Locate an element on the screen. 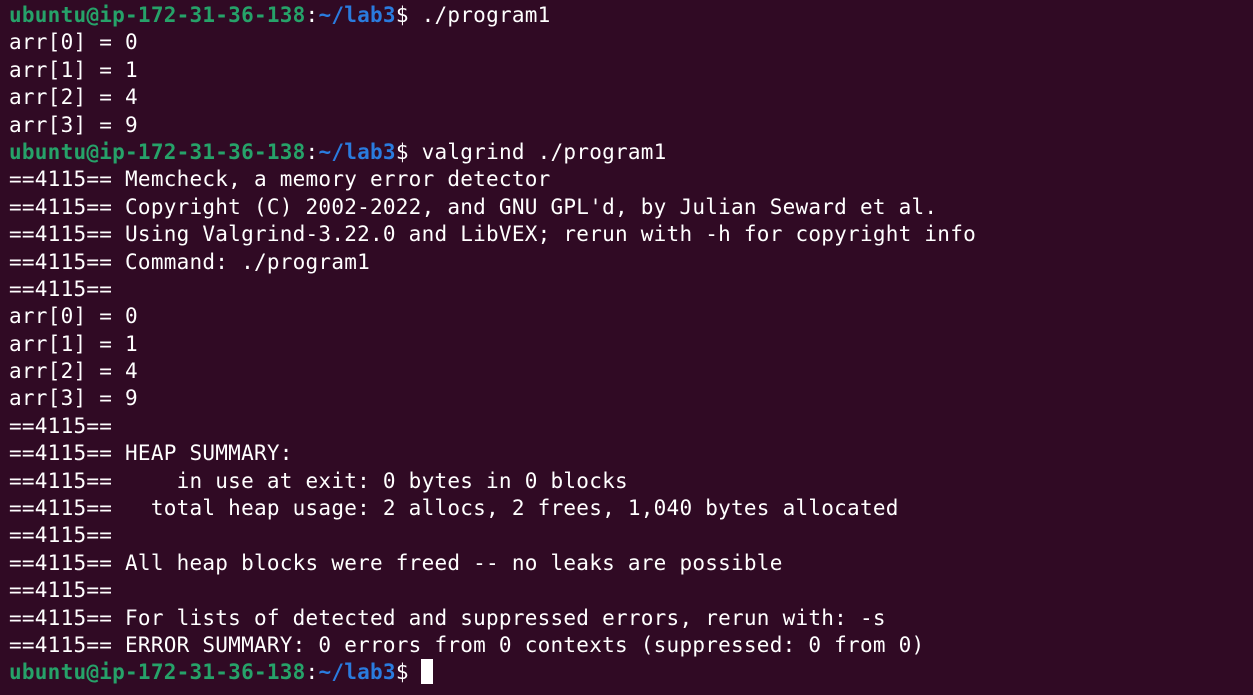  text-cursor is located at coordinates (426, 672).